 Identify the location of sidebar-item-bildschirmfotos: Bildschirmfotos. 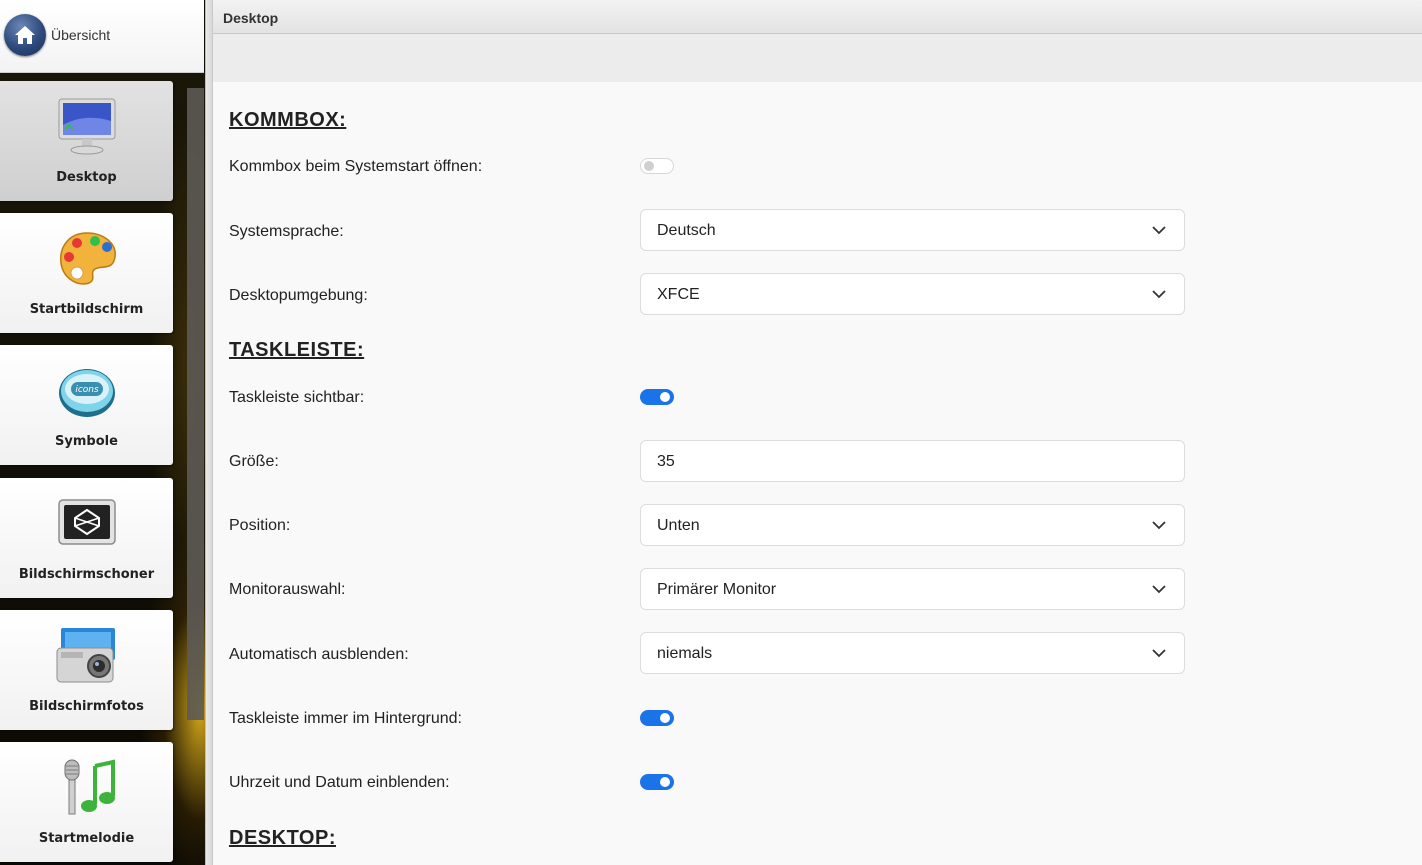
(86, 670).